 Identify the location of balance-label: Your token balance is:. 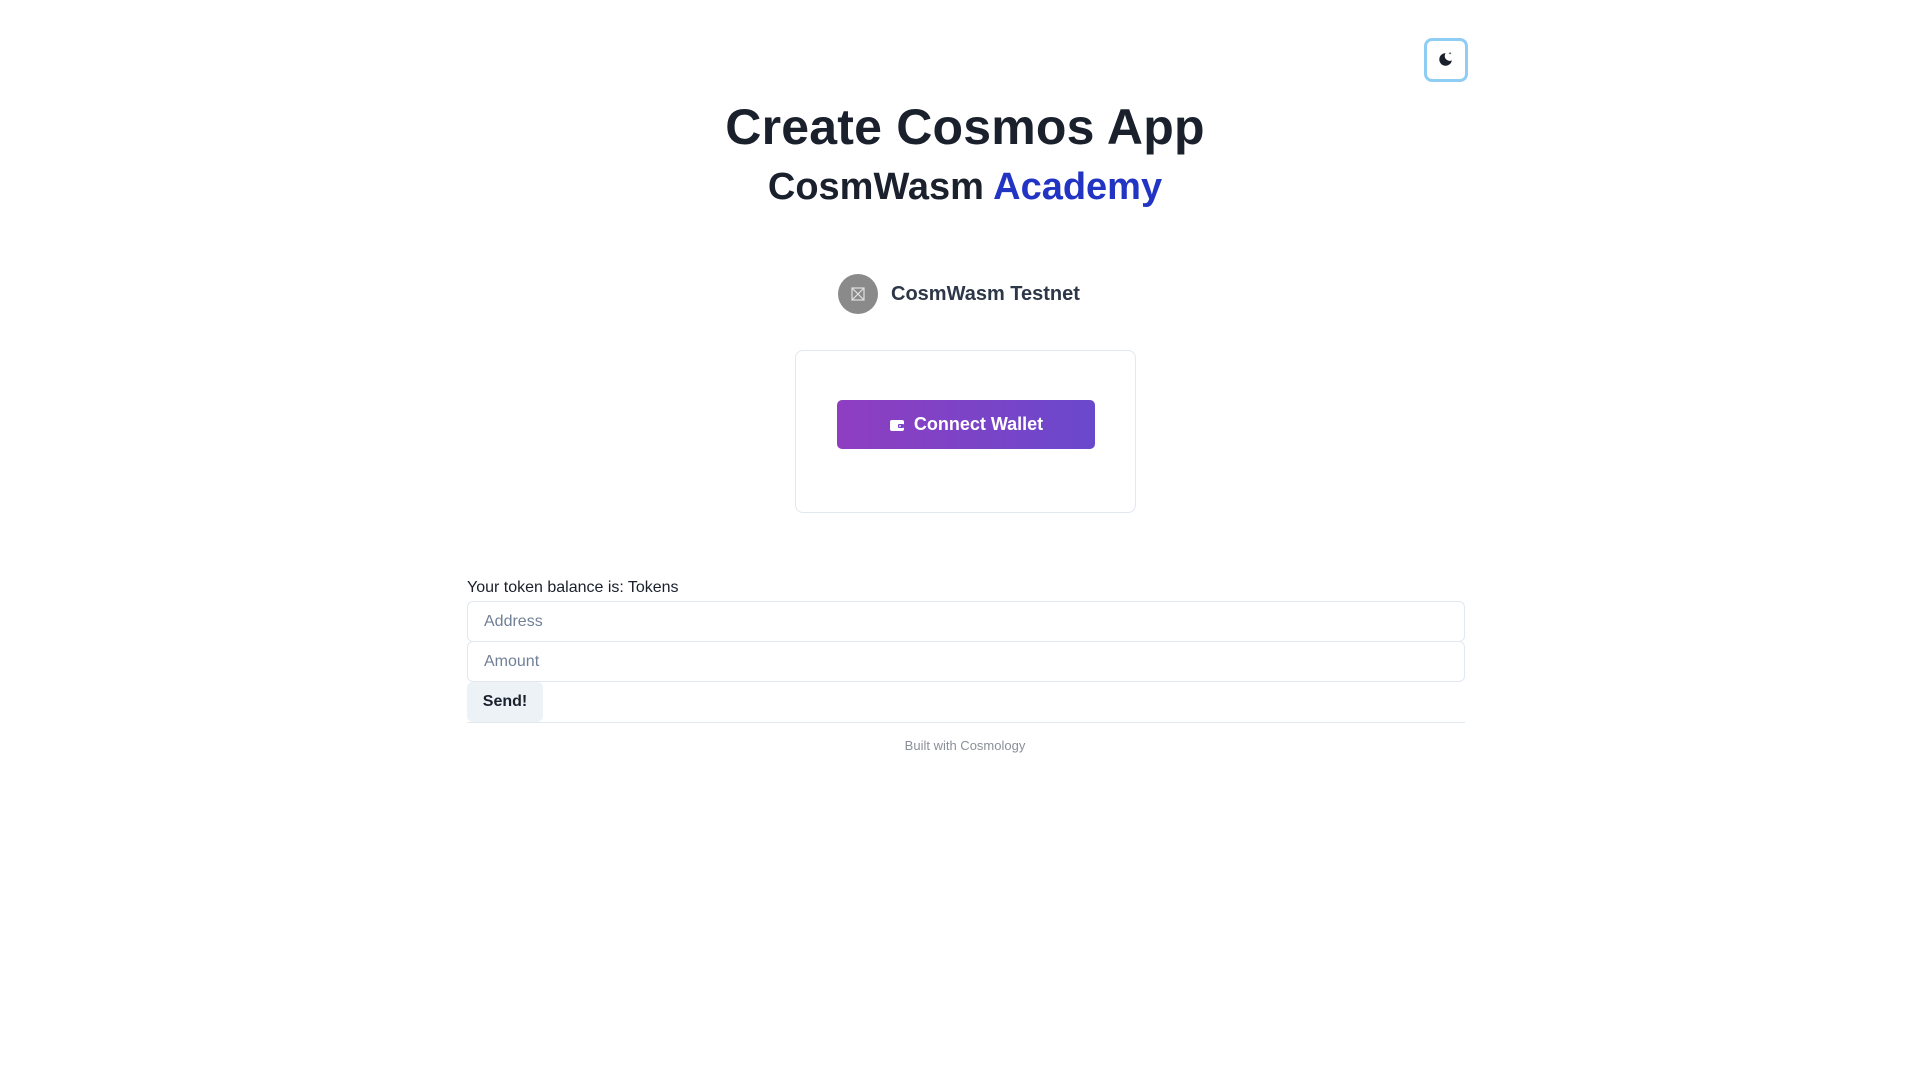
(545, 587).